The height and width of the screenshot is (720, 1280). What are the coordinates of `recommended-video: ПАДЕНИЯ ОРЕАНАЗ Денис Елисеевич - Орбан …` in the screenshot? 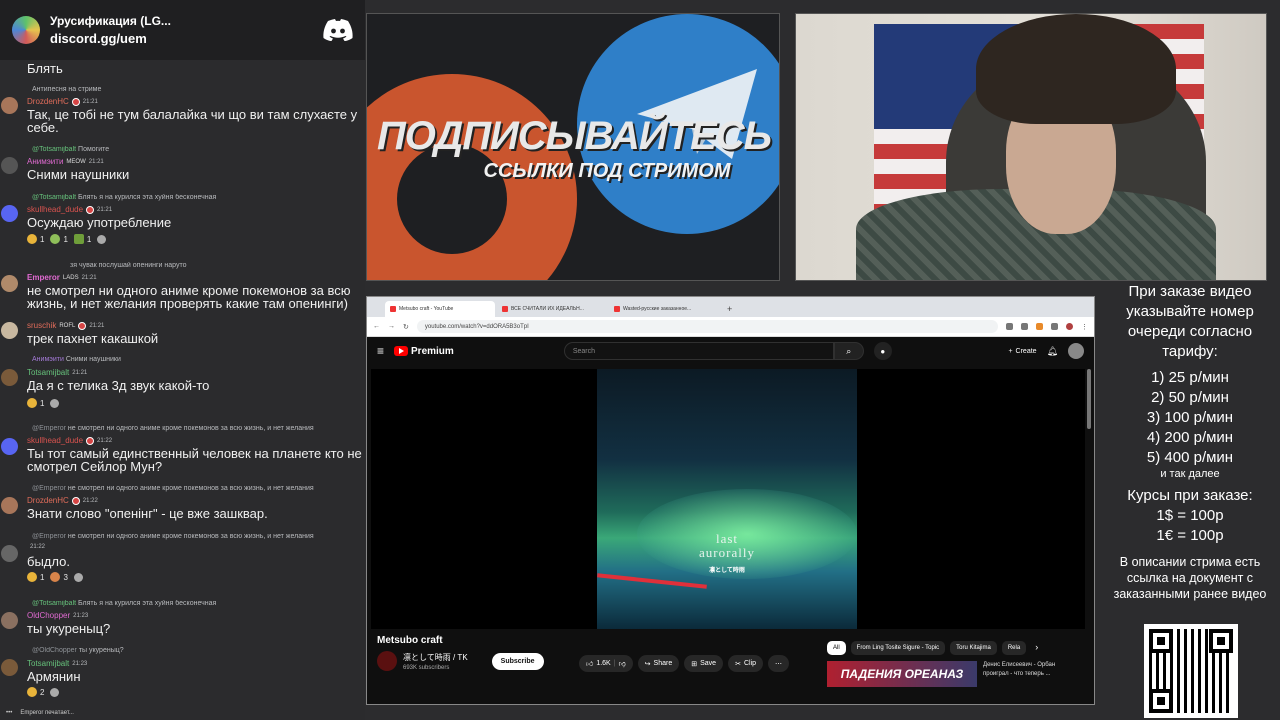 It's located at (957, 674).